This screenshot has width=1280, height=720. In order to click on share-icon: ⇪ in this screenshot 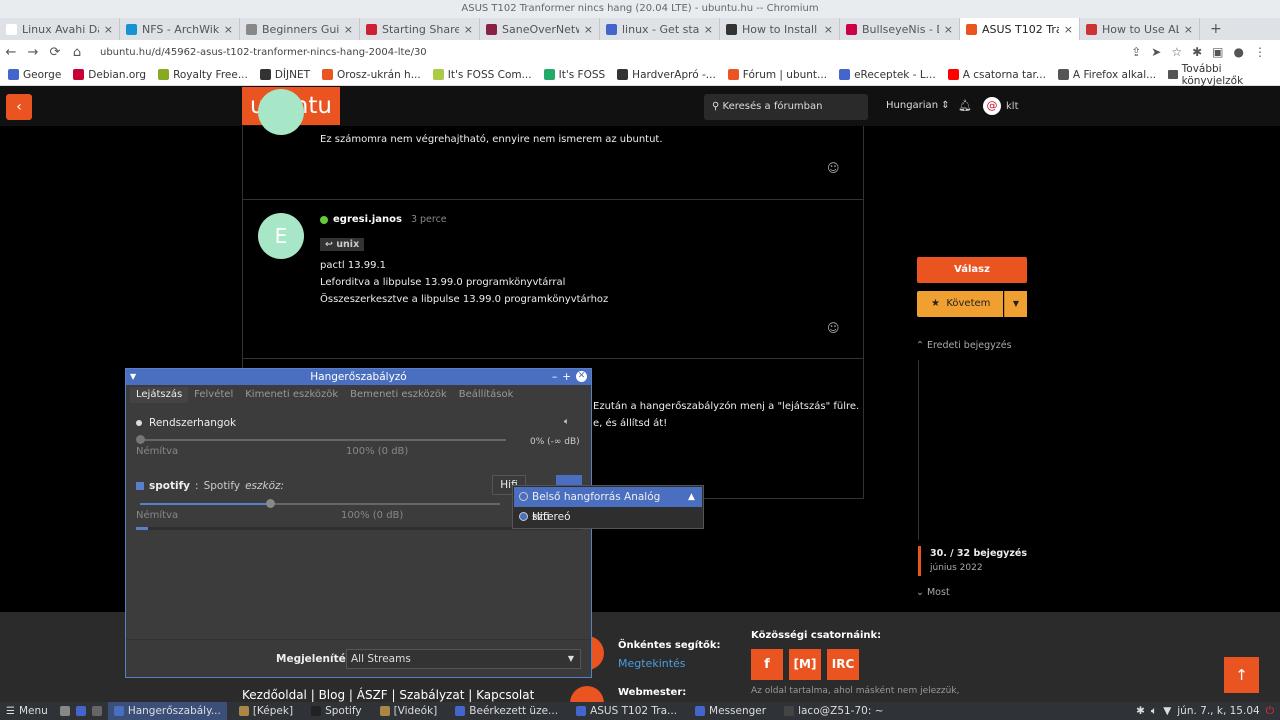, I will do `click(1136, 52)`.